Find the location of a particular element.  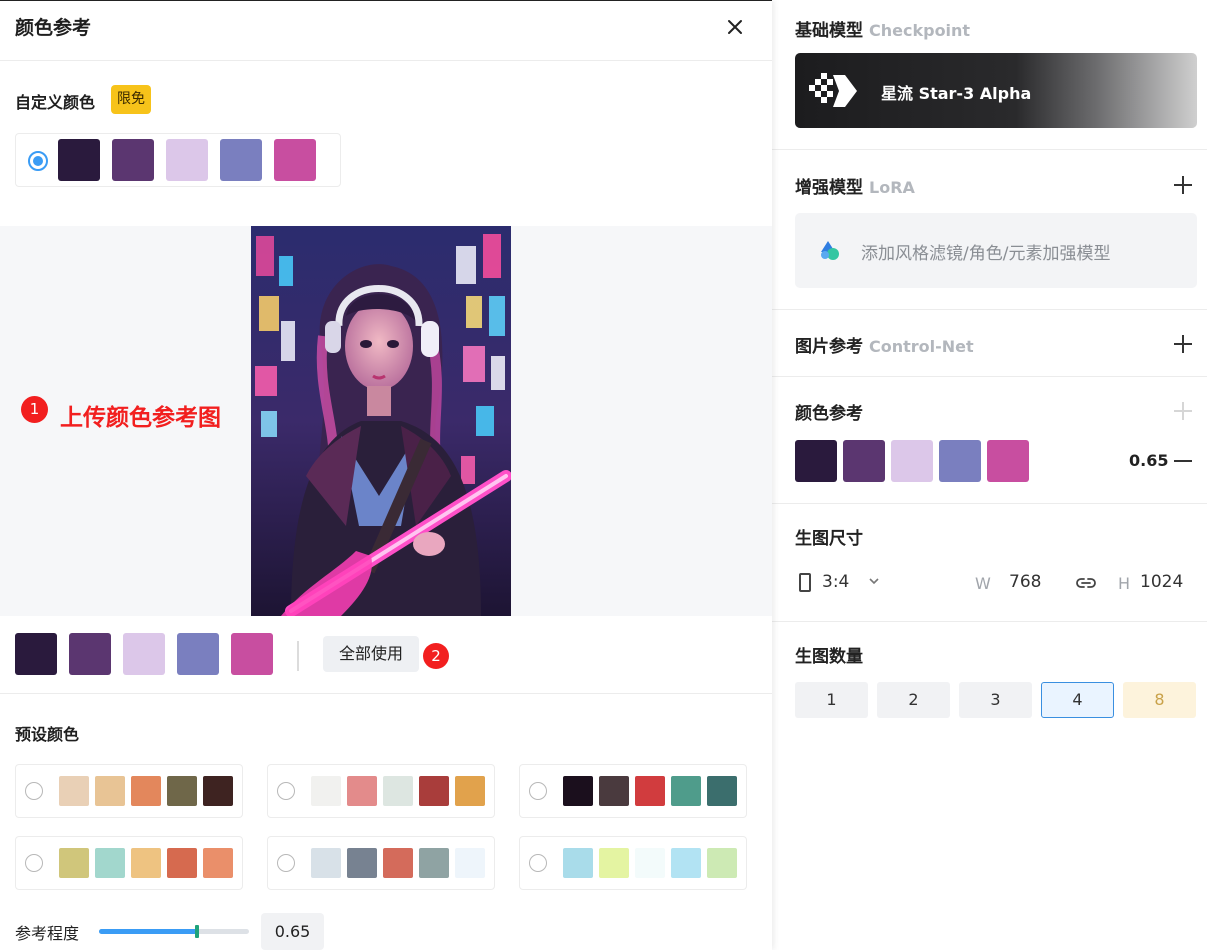

extracted-colors-row: 全部使用 2 is located at coordinates (386, 655).